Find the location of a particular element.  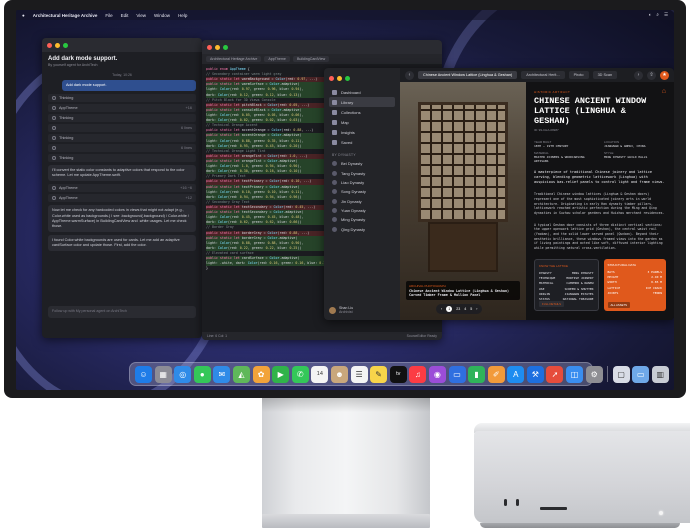

sidebar-item-dynasty: Liao Dynasty is located at coordinates (362, 182).